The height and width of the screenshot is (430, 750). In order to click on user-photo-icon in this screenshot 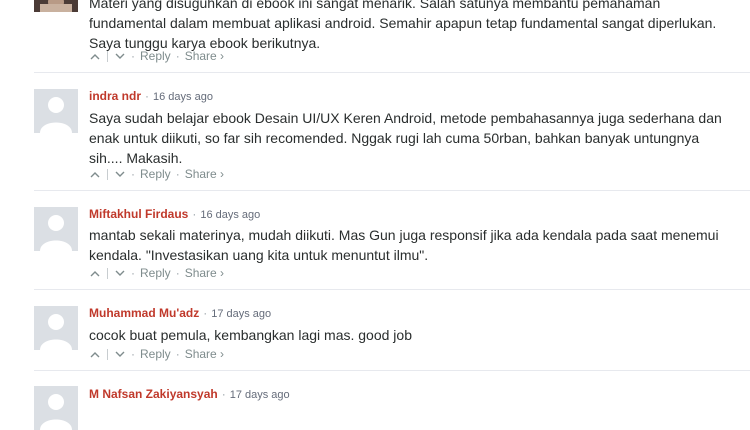, I will do `click(56, 6)`.